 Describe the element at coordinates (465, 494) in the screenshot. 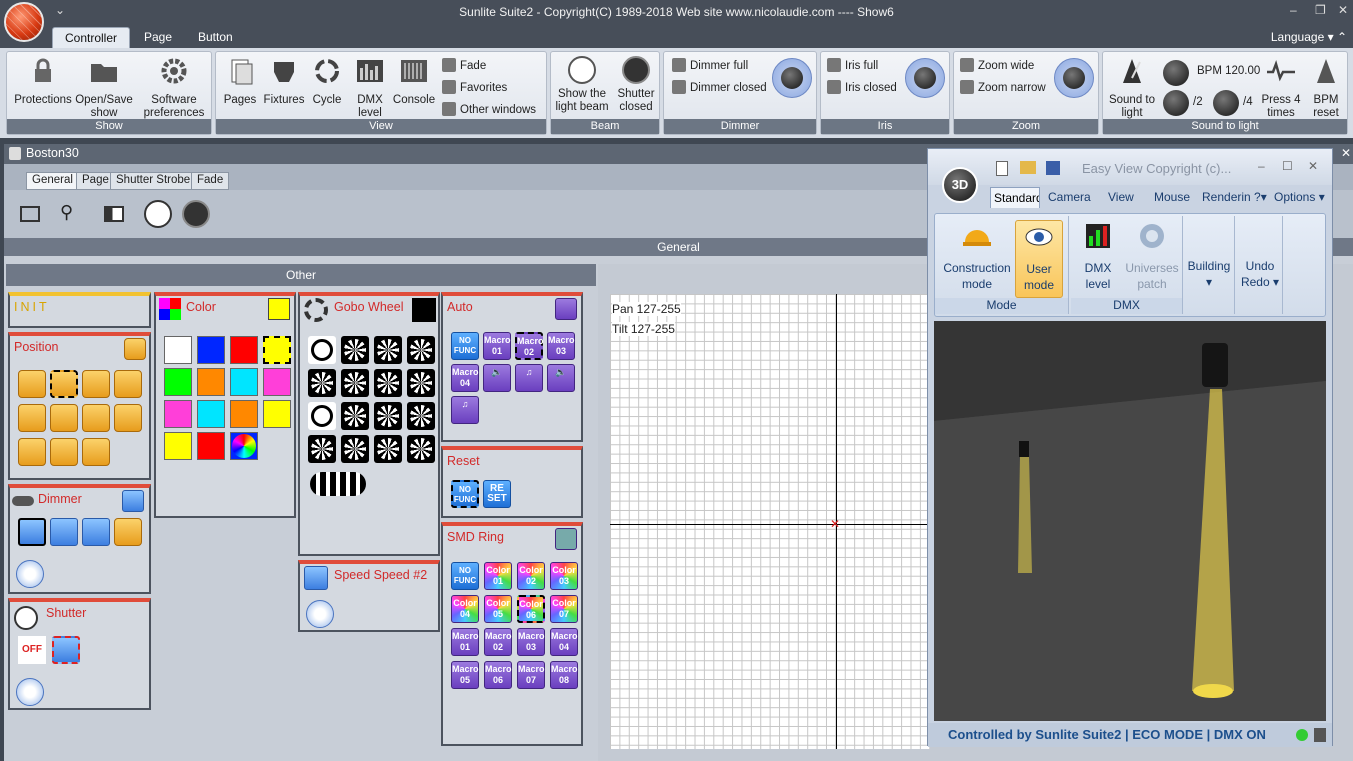

I see `reset-nofunc-button: NO FUNC` at that location.